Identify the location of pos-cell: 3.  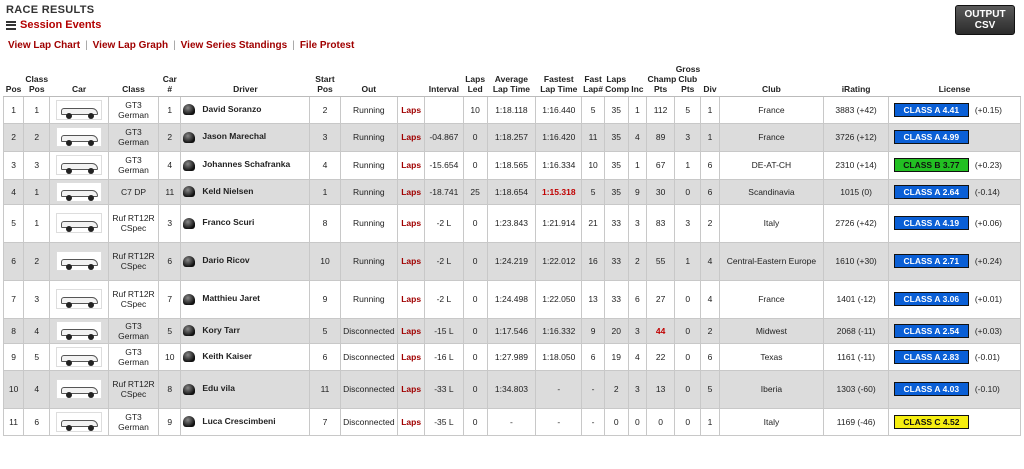
(13, 165).